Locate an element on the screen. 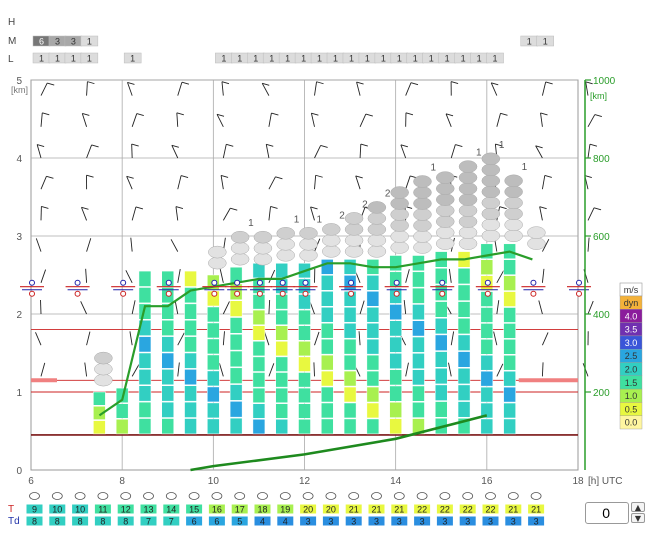 Image resolution: width=650 pixels, height=534 pixels. hour-offset-input is located at coordinates (599, 513).